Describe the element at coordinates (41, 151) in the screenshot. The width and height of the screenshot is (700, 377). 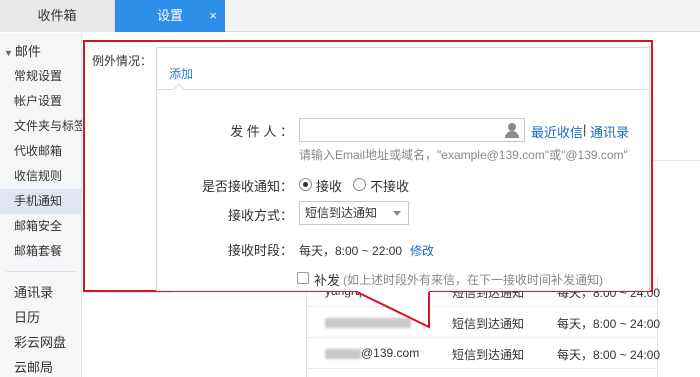
I see `sidebar-item-collect: 代收邮箱` at that location.